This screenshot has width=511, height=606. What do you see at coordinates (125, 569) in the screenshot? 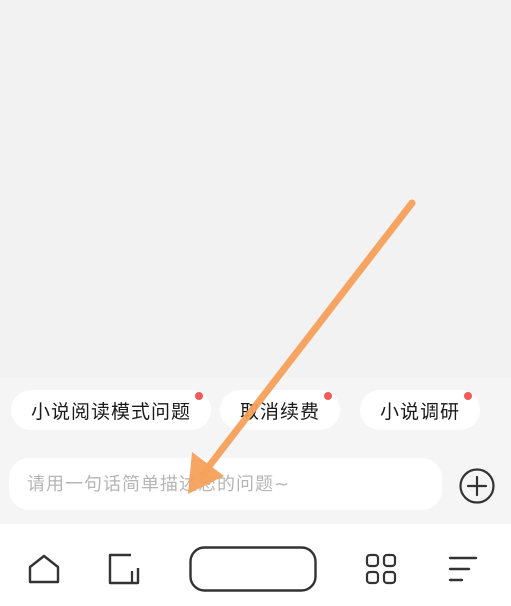
I see `tabs-icon` at bounding box center [125, 569].